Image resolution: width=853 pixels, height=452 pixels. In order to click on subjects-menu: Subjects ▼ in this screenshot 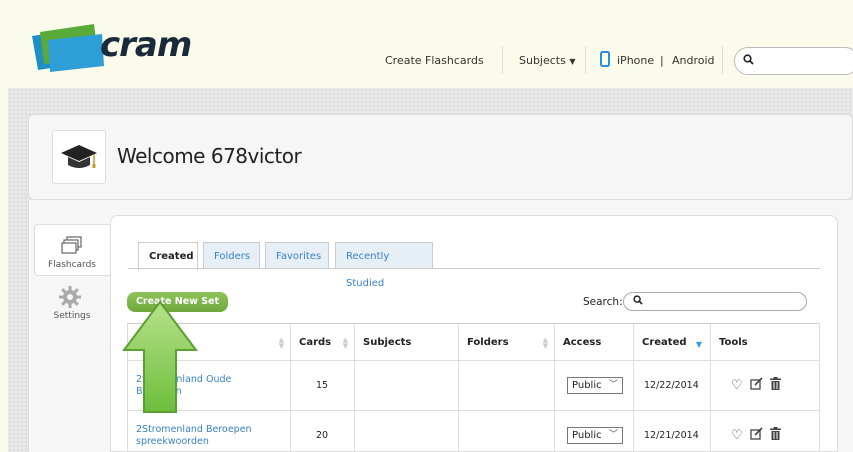, I will do `click(547, 60)`.